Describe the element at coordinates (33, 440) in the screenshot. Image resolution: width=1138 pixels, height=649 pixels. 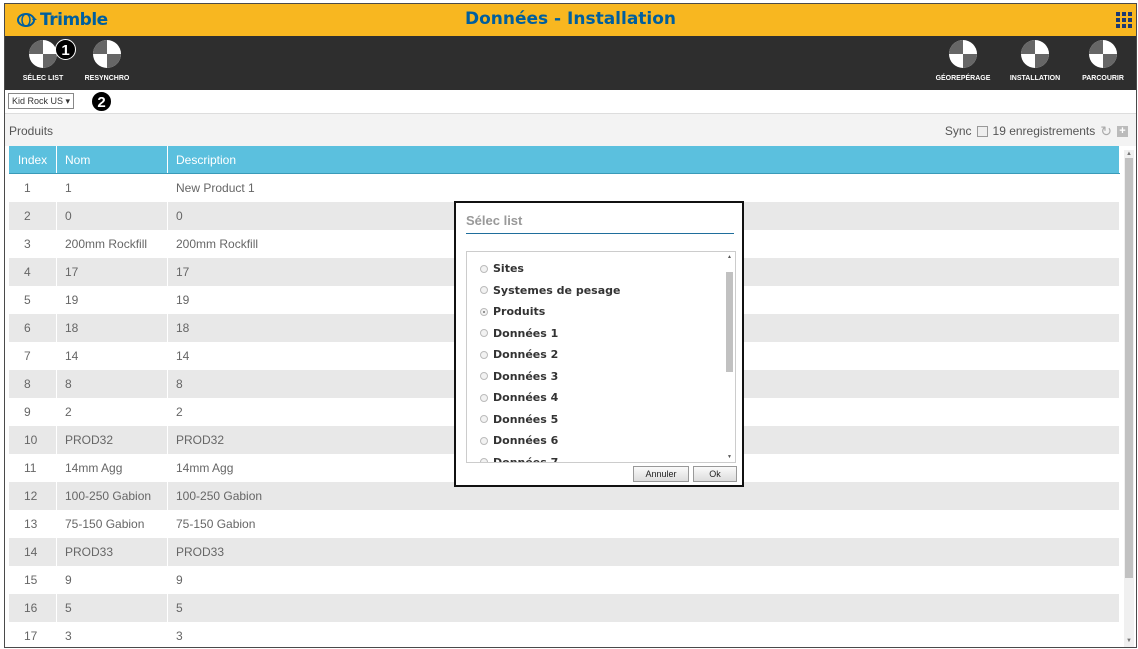
I see `cell-index: 10` at that location.